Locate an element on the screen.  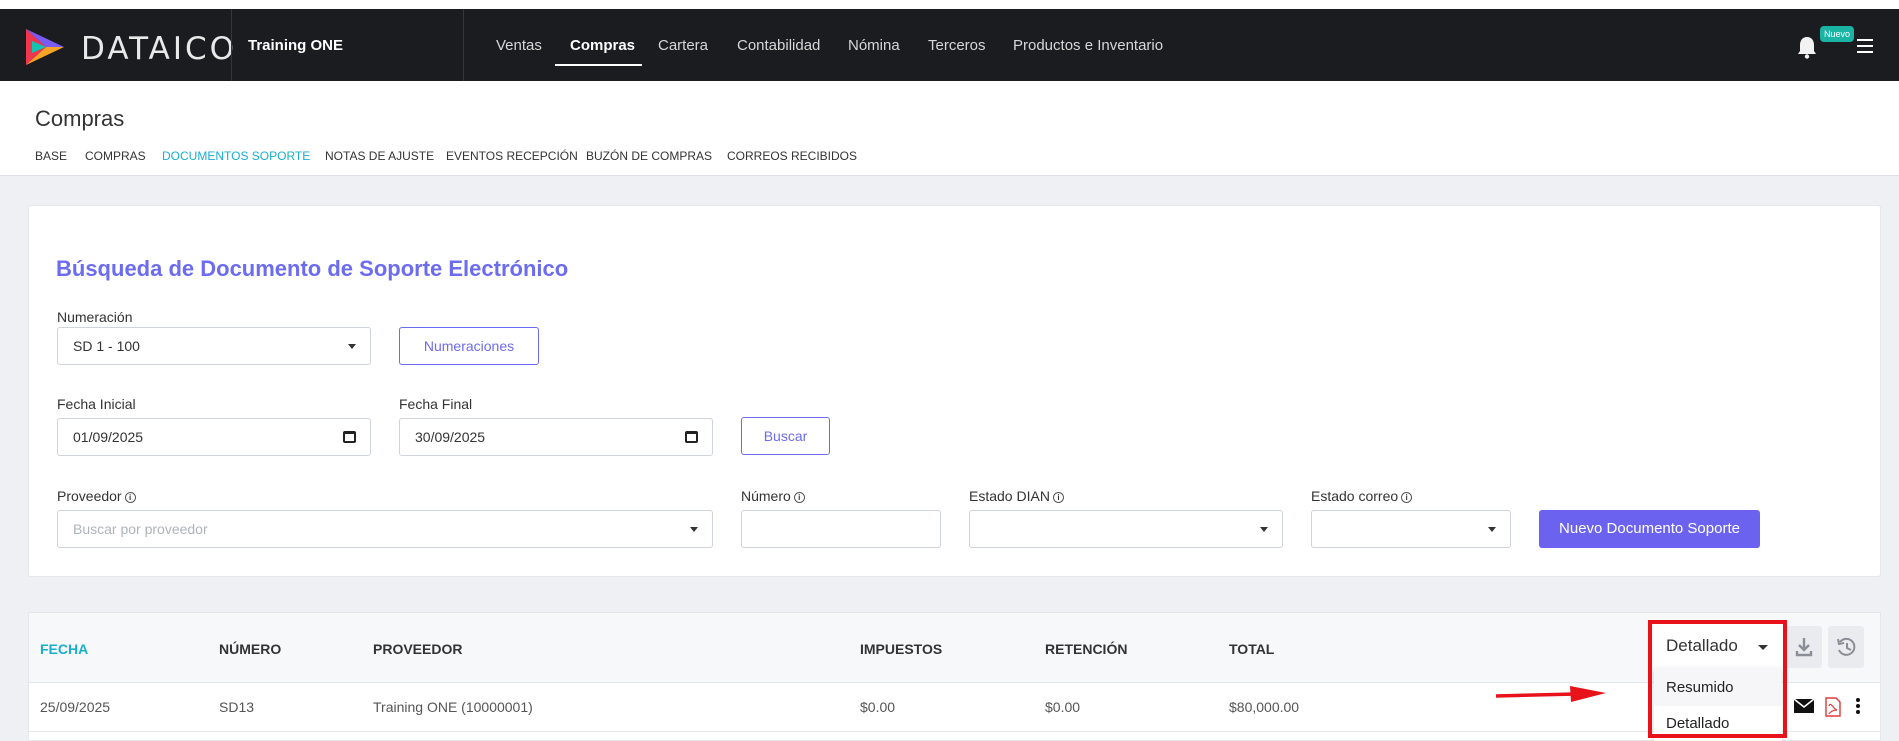
estado-dian-label: Estado DIAN i is located at coordinates (1016, 496).